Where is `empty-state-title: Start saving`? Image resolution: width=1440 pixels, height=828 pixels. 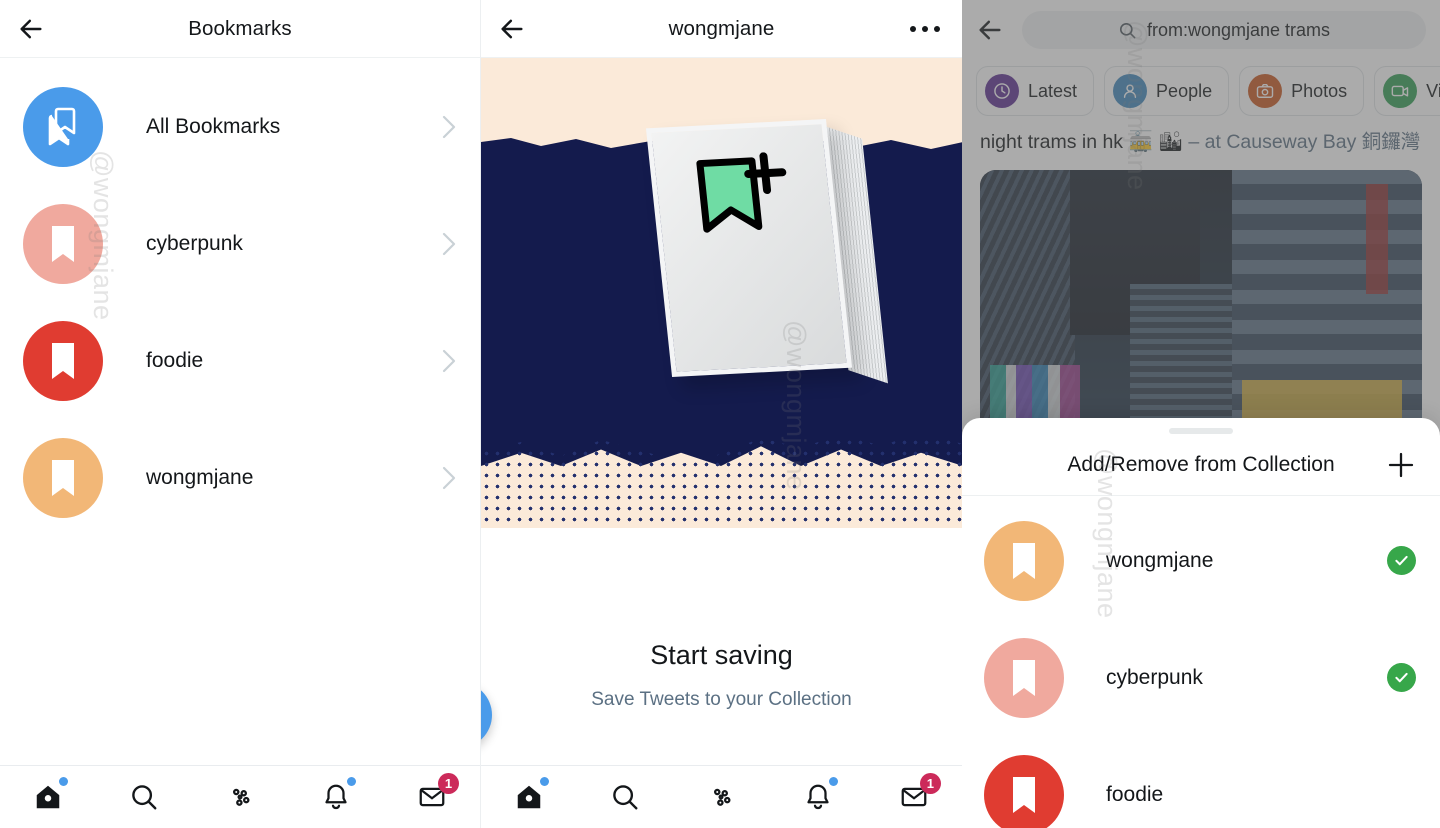 empty-state-title: Start saving is located at coordinates (721, 655).